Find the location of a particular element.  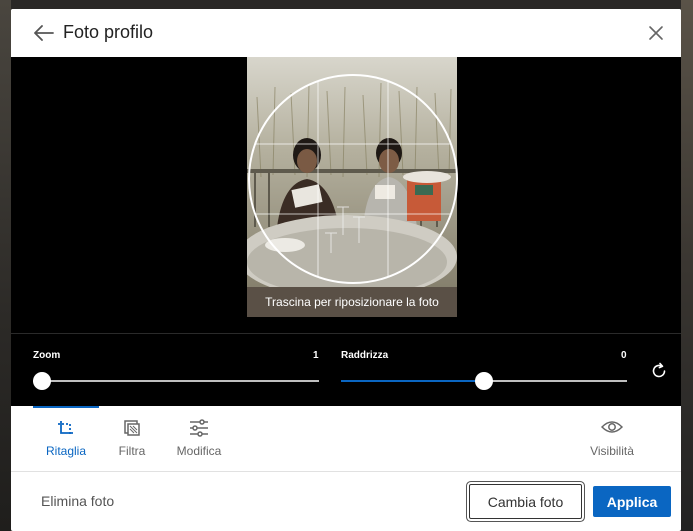

page-backdrop-left is located at coordinates (5, 265).